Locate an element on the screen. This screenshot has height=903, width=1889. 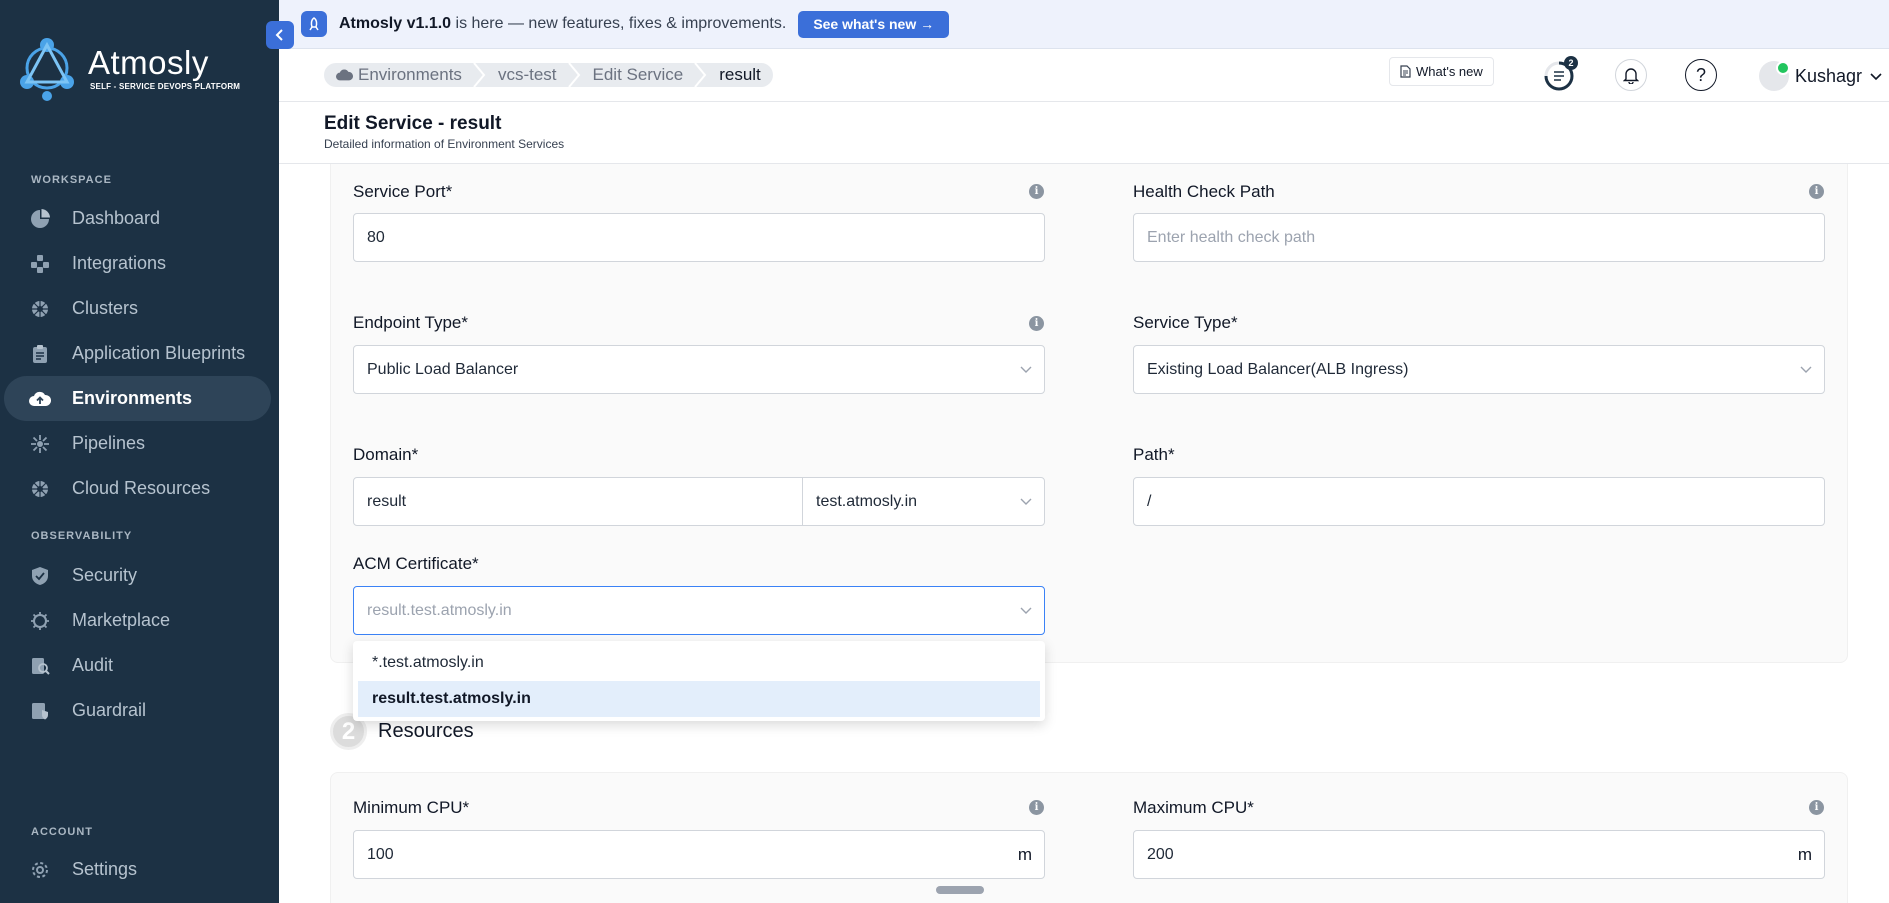
helm-gear-icon is located at coordinates (40, 621).